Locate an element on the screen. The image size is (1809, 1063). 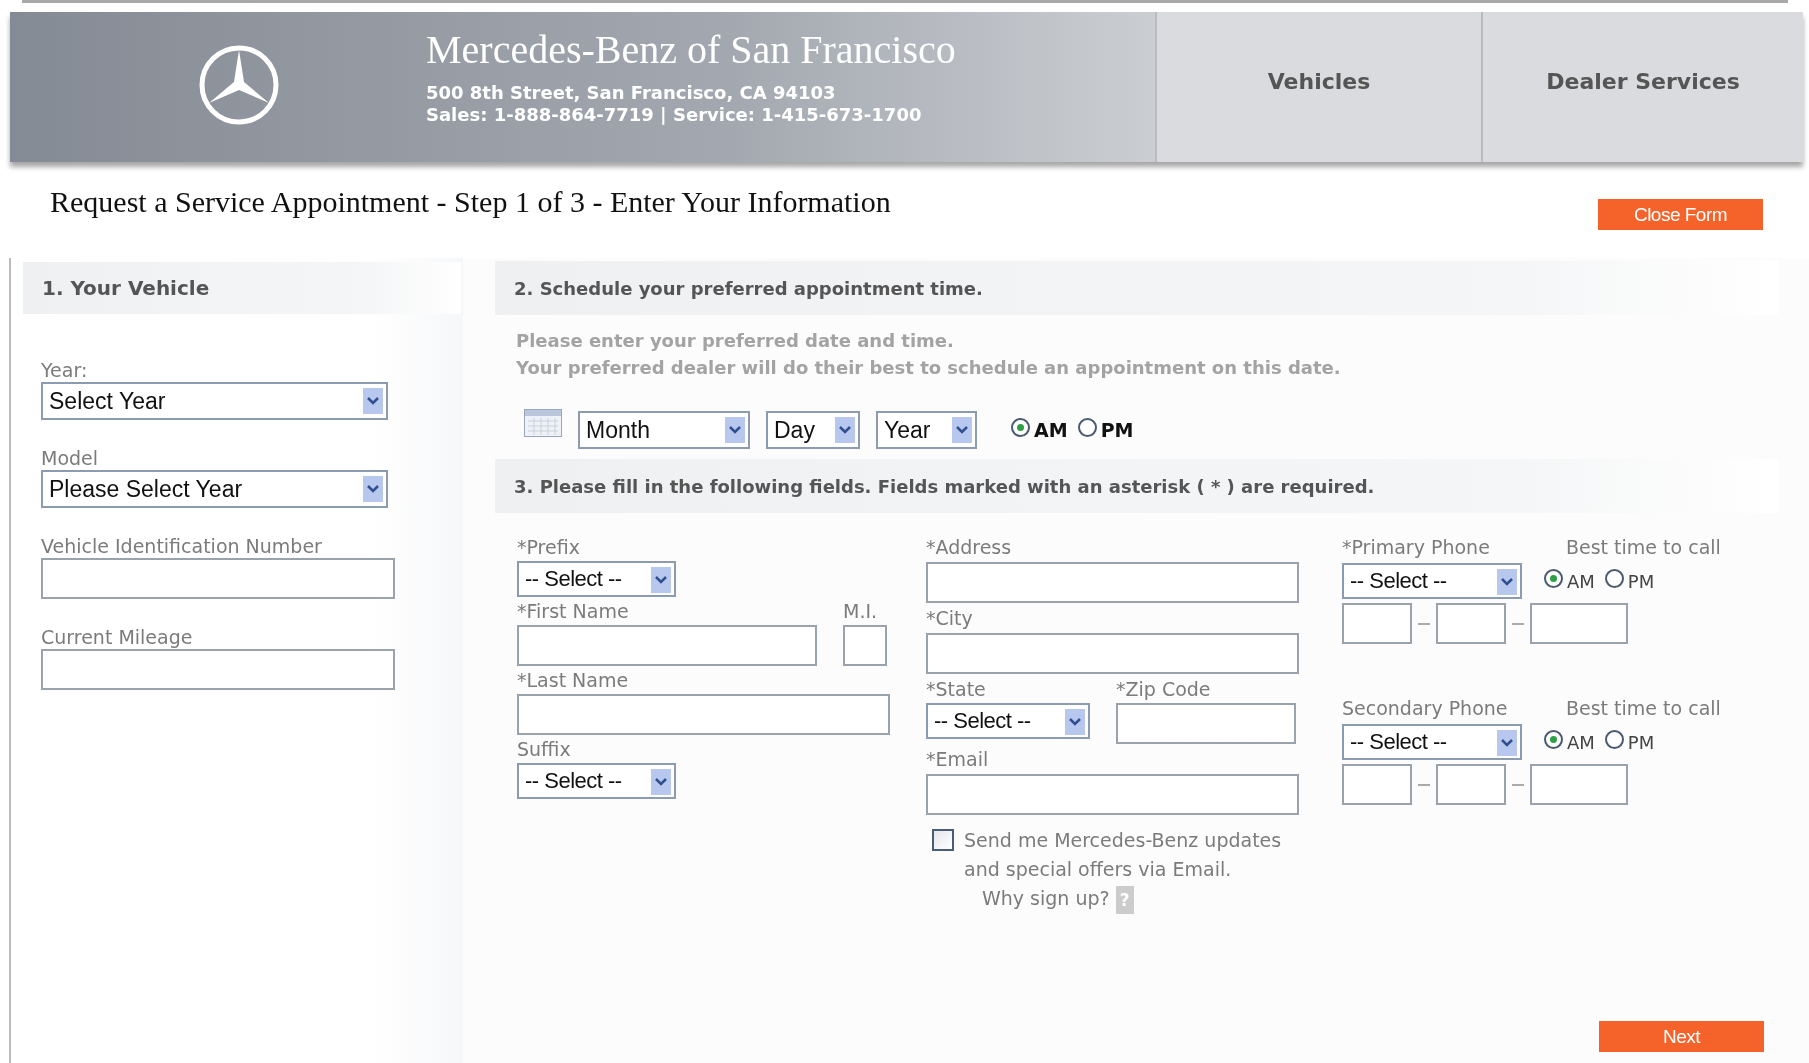
field-label: Secondary Phone is located at coordinates (1425, 708).